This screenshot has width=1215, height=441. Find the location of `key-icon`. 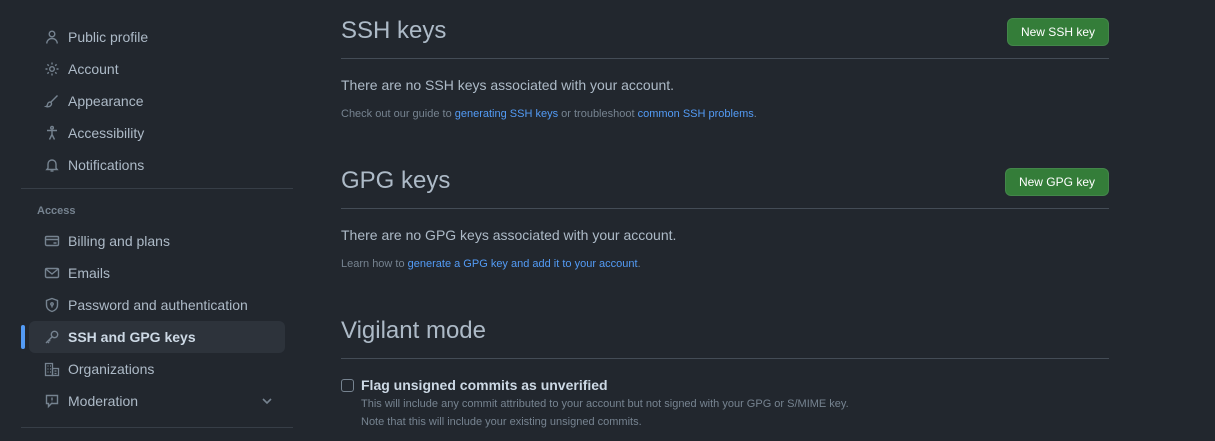

key-icon is located at coordinates (52, 337).